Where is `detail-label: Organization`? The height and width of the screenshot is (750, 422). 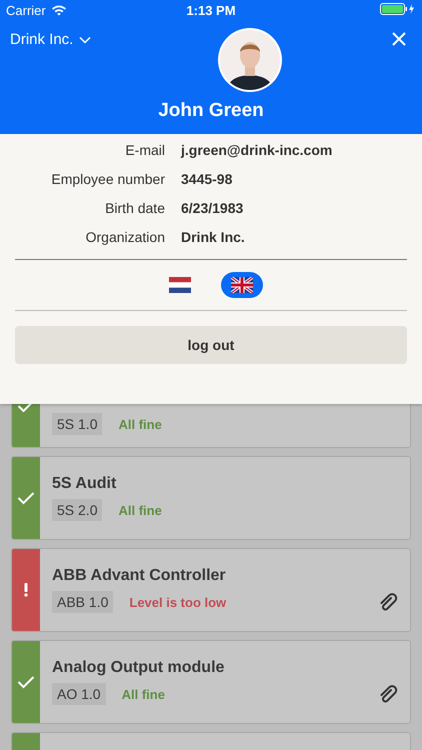 detail-label: Organization is located at coordinates (124, 237).